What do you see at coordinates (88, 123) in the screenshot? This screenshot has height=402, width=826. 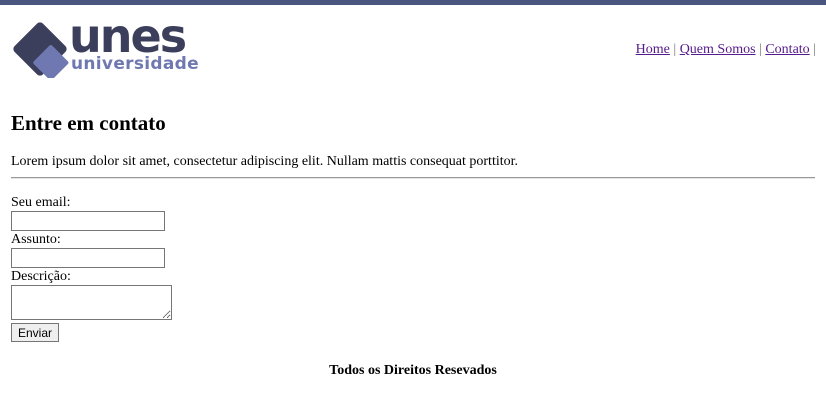 I see `page-title: Entre em contato` at bounding box center [88, 123].